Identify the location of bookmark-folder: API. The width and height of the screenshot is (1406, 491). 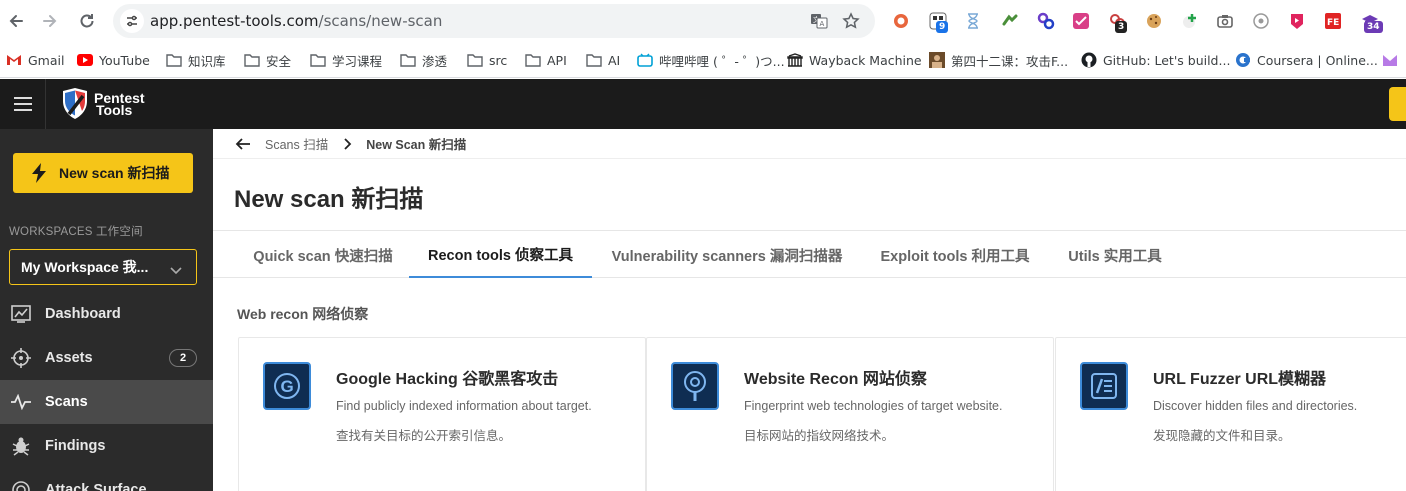
(546, 60).